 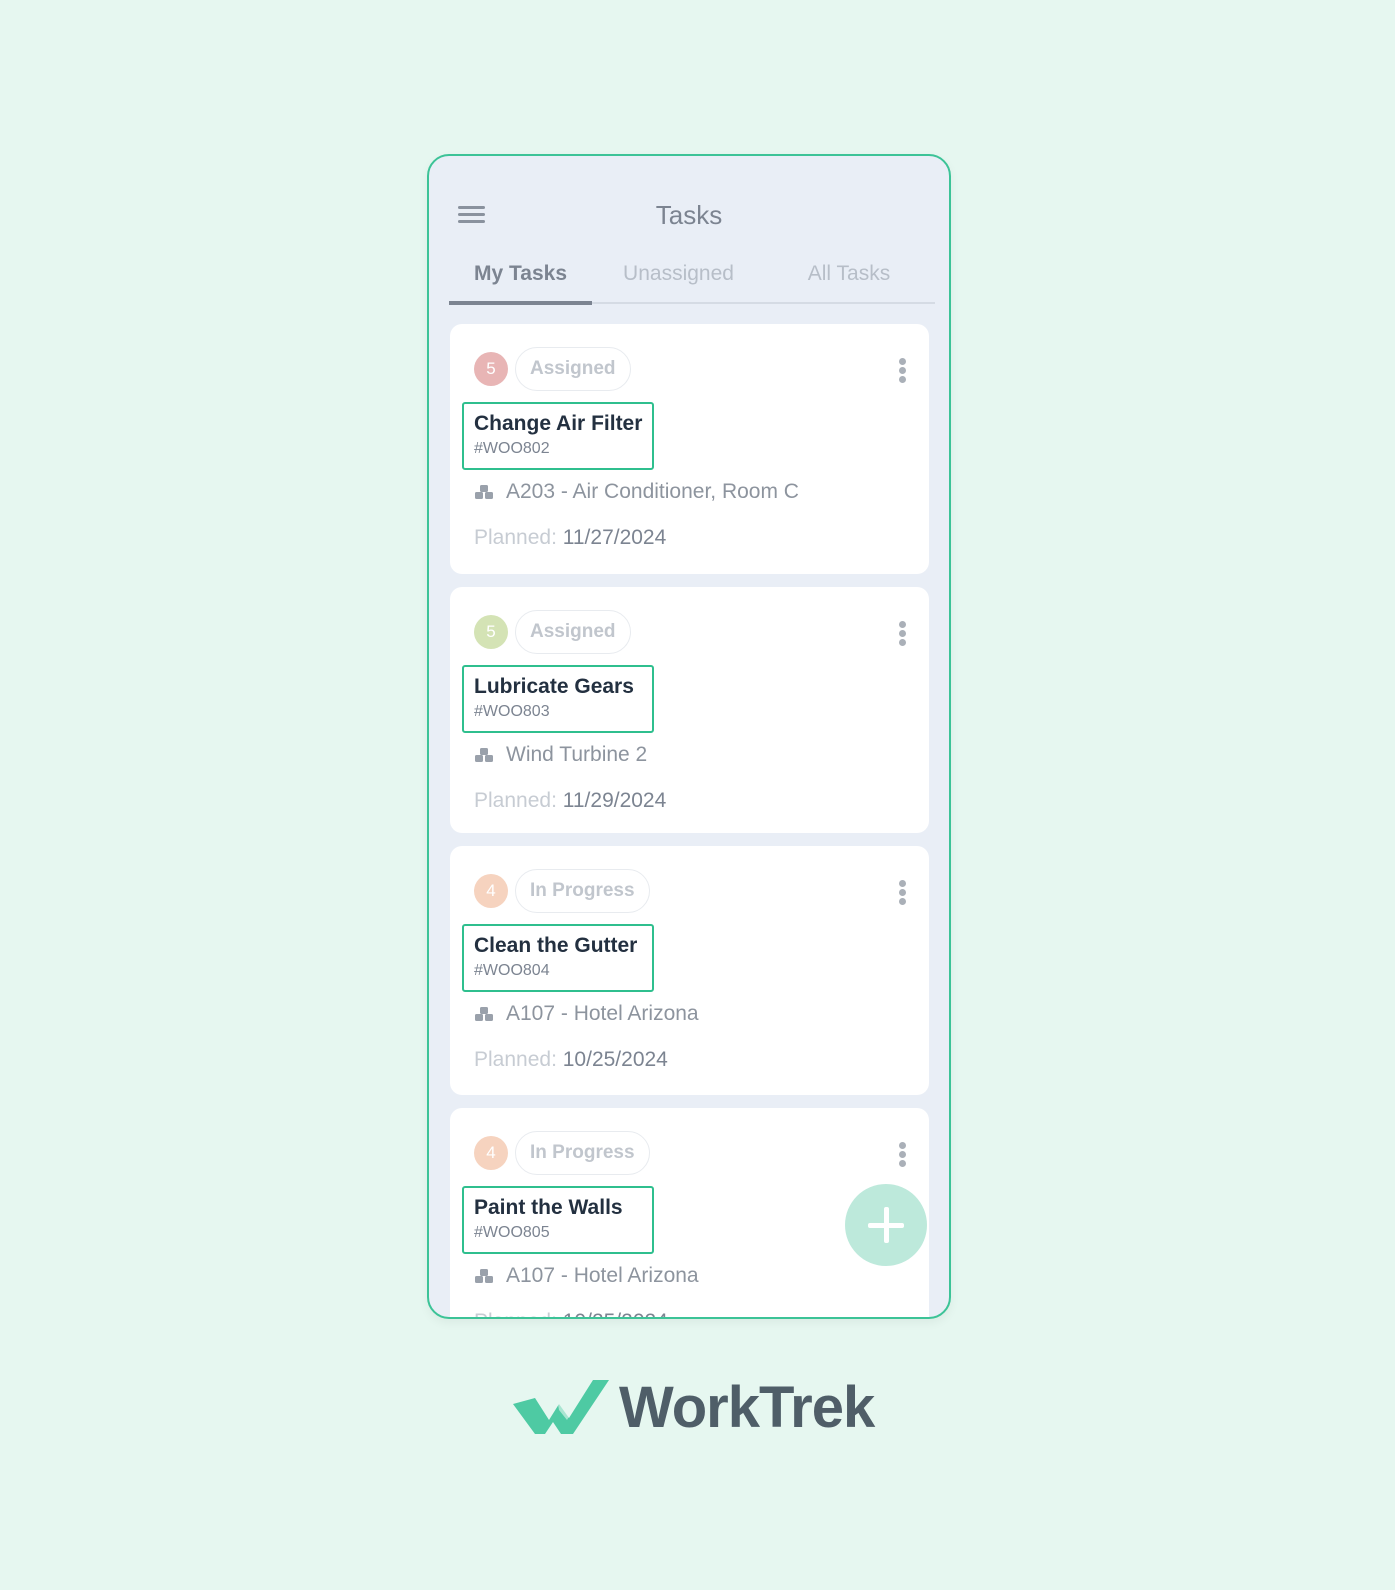 I want to click on task-title-box: Change Air Filter #WOO802, so click(x=558, y=436).